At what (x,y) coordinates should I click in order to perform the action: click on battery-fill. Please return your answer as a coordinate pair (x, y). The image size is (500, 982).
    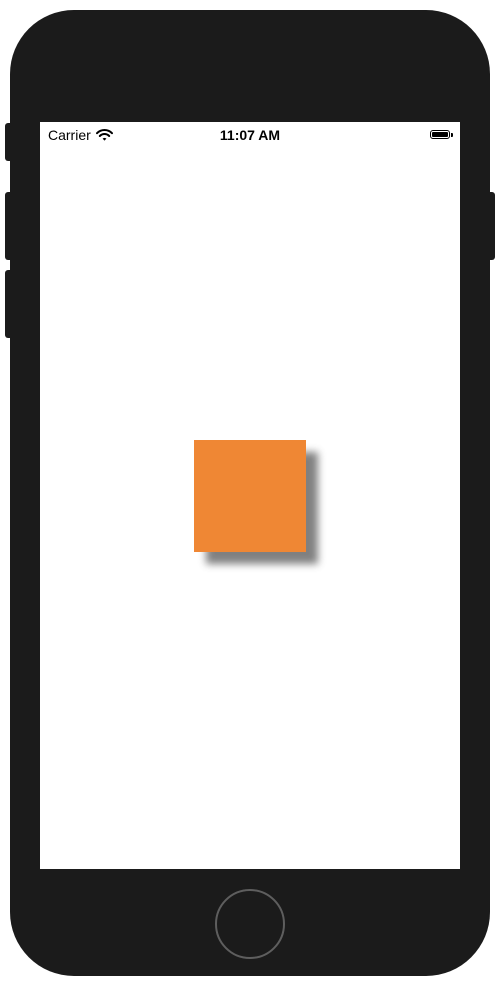
    Looking at the image, I should click on (440, 134).